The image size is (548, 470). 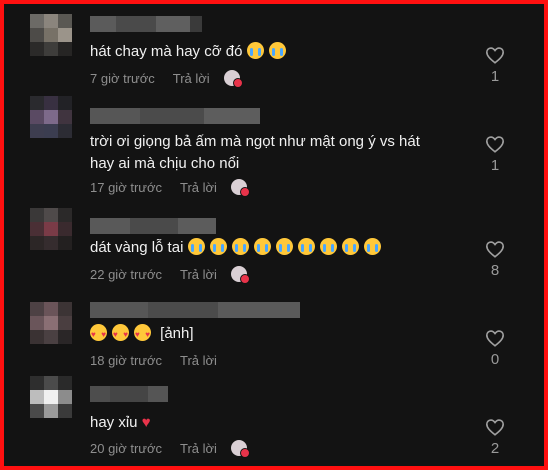 What do you see at coordinates (176, 333) in the screenshot?
I see `image-attachment-label: [ảnh]` at bounding box center [176, 333].